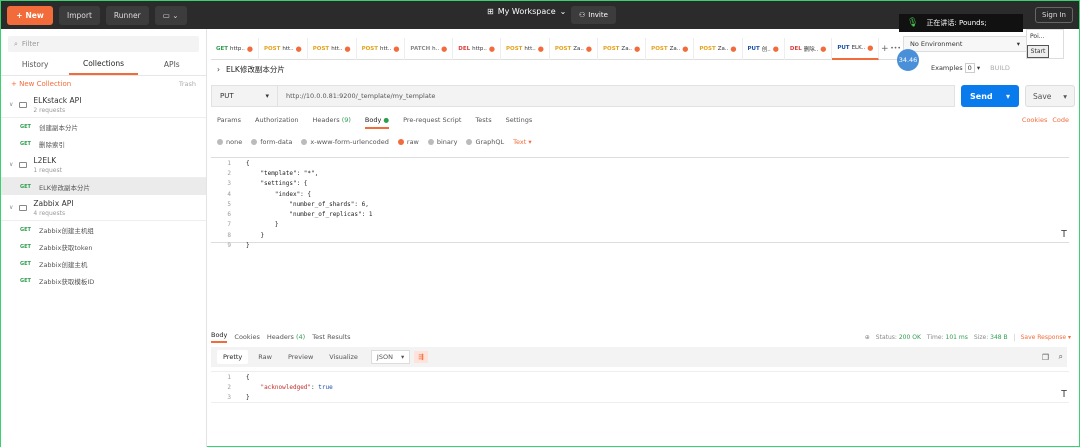 The width and height of the screenshot is (1080, 447). What do you see at coordinates (1018, 44) in the screenshot?
I see `chevron-down-icon: ▾` at bounding box center [1018, 44].